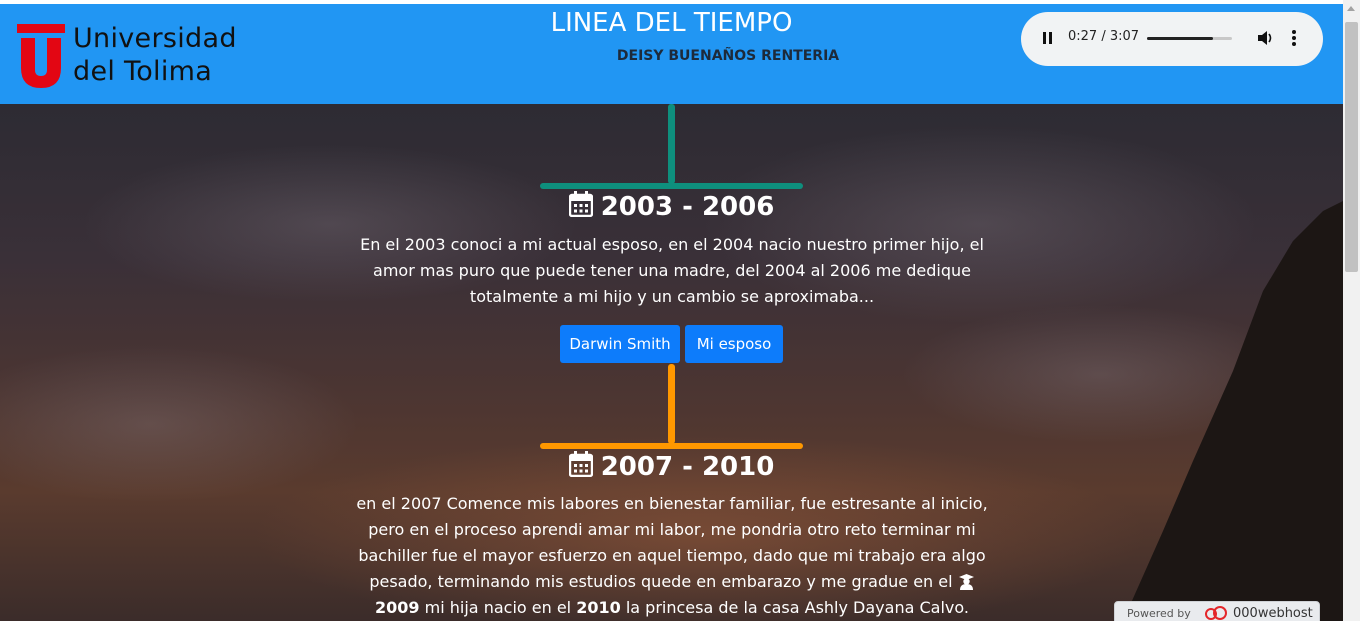 Image resolution: width=1360 pixels, height=621 pixels. I want to click on page-scrollbar, so click(1351, 310).